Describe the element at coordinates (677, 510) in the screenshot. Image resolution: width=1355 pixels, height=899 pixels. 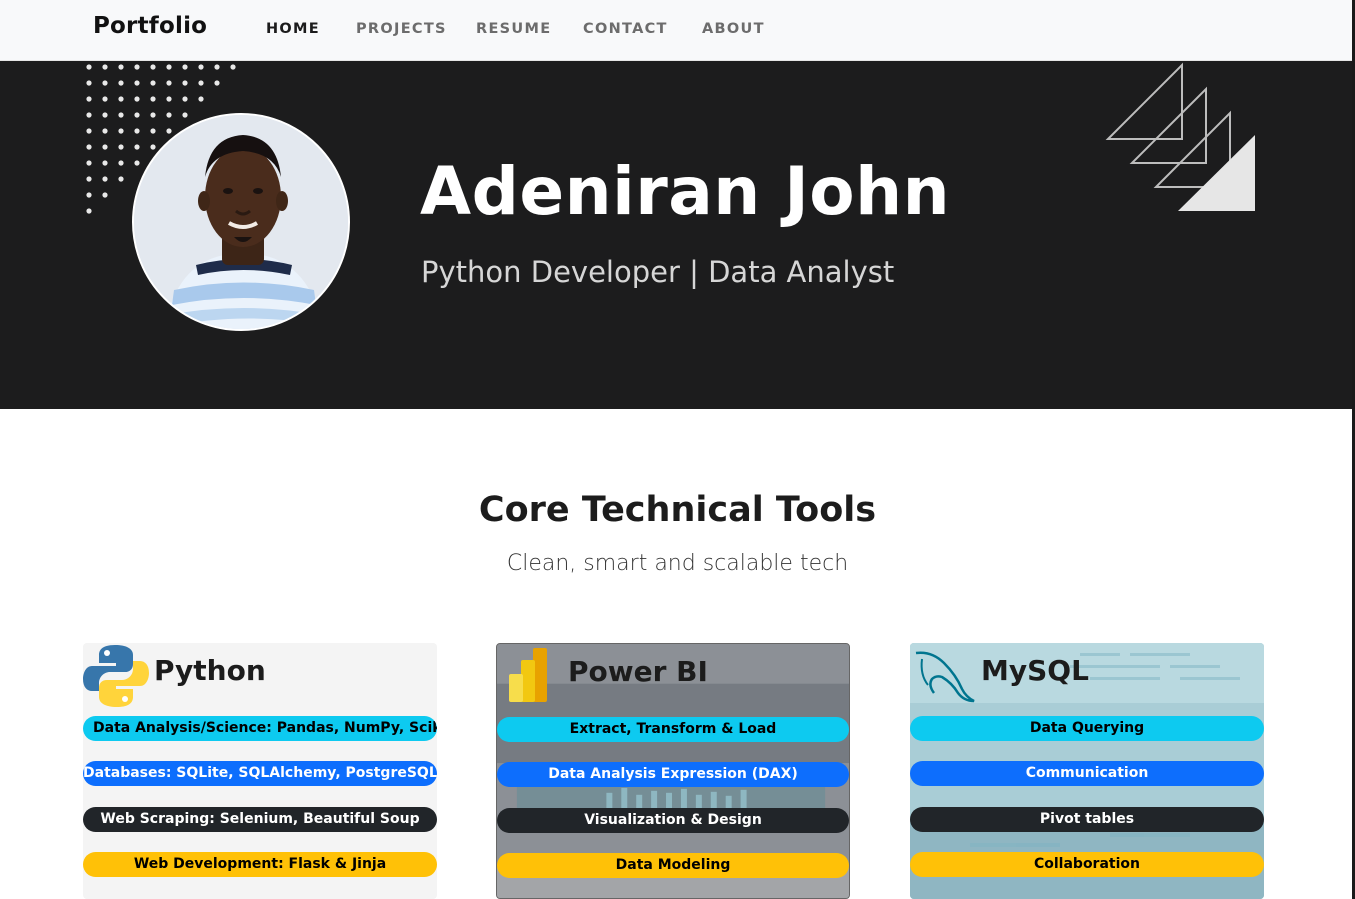
I see `section-title: Core Technical Tools` at that location.